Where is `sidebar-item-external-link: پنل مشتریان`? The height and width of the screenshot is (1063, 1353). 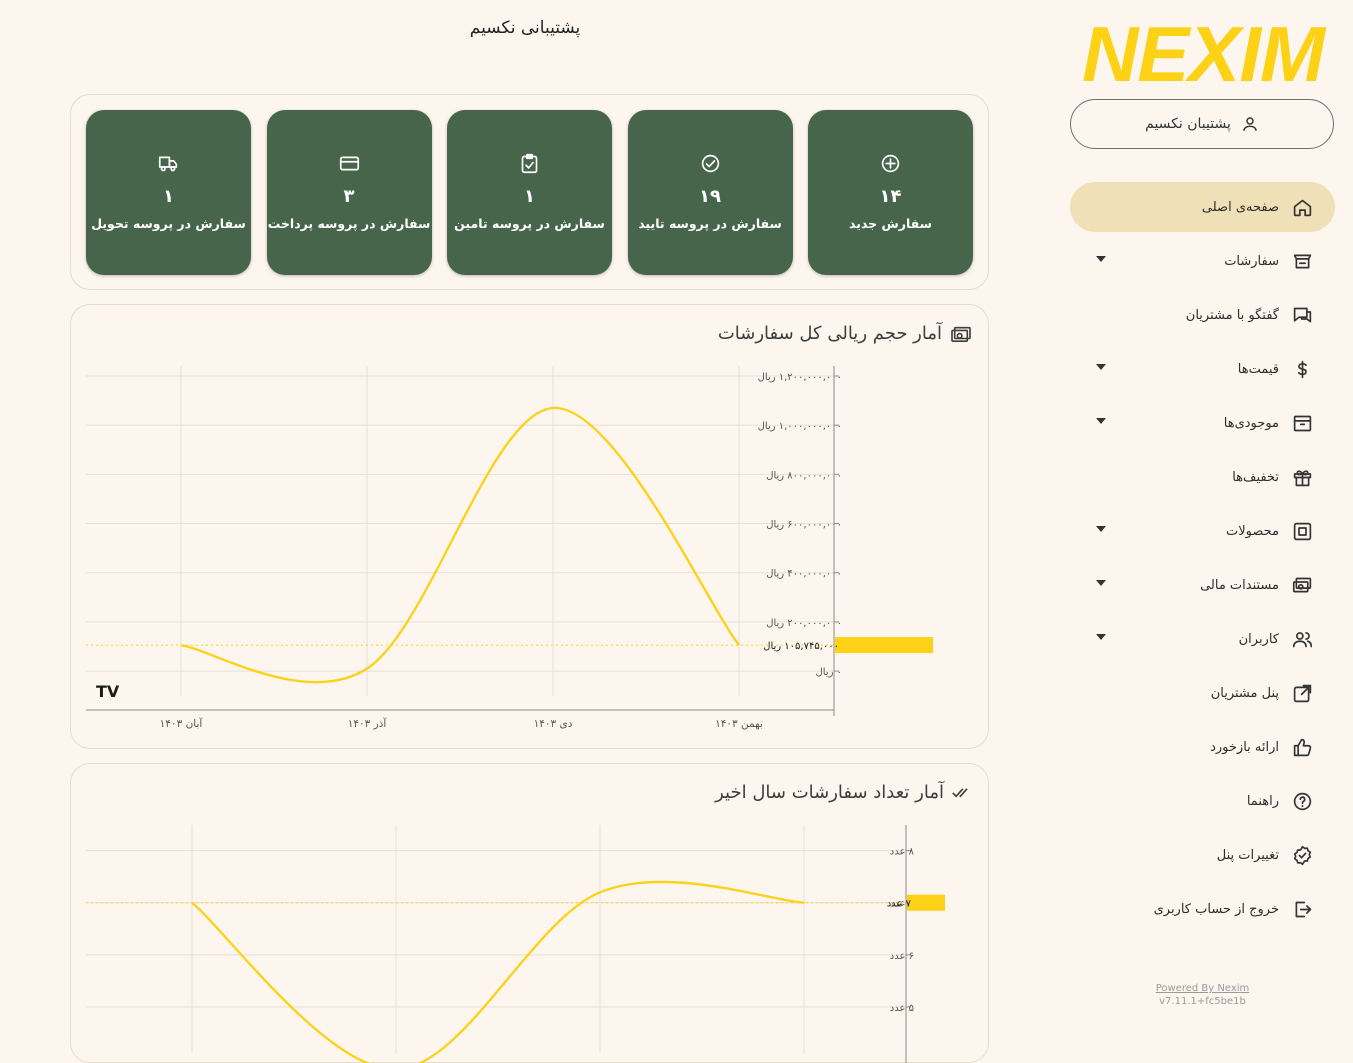
sidebar-item-external-link: پنل مشتریان is located at coordinates (1202, 693).